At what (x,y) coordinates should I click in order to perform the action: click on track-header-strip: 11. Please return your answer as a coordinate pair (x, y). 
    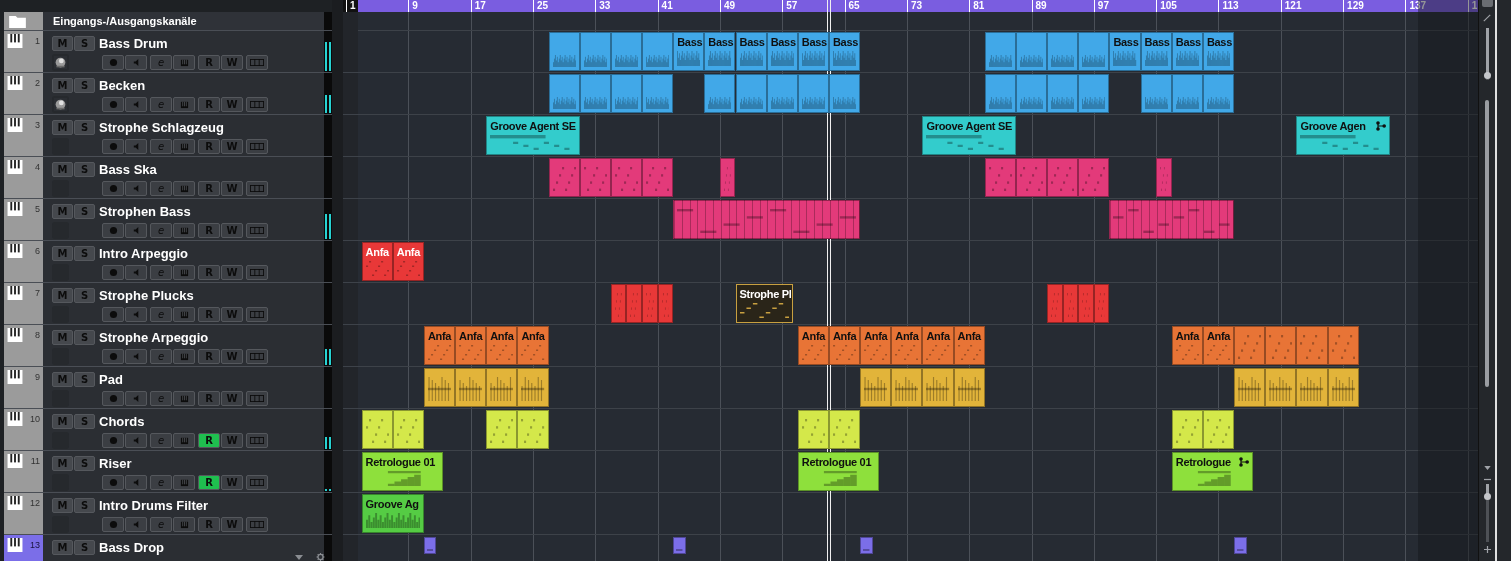
    Looking at the image, I should click on (23, 471).